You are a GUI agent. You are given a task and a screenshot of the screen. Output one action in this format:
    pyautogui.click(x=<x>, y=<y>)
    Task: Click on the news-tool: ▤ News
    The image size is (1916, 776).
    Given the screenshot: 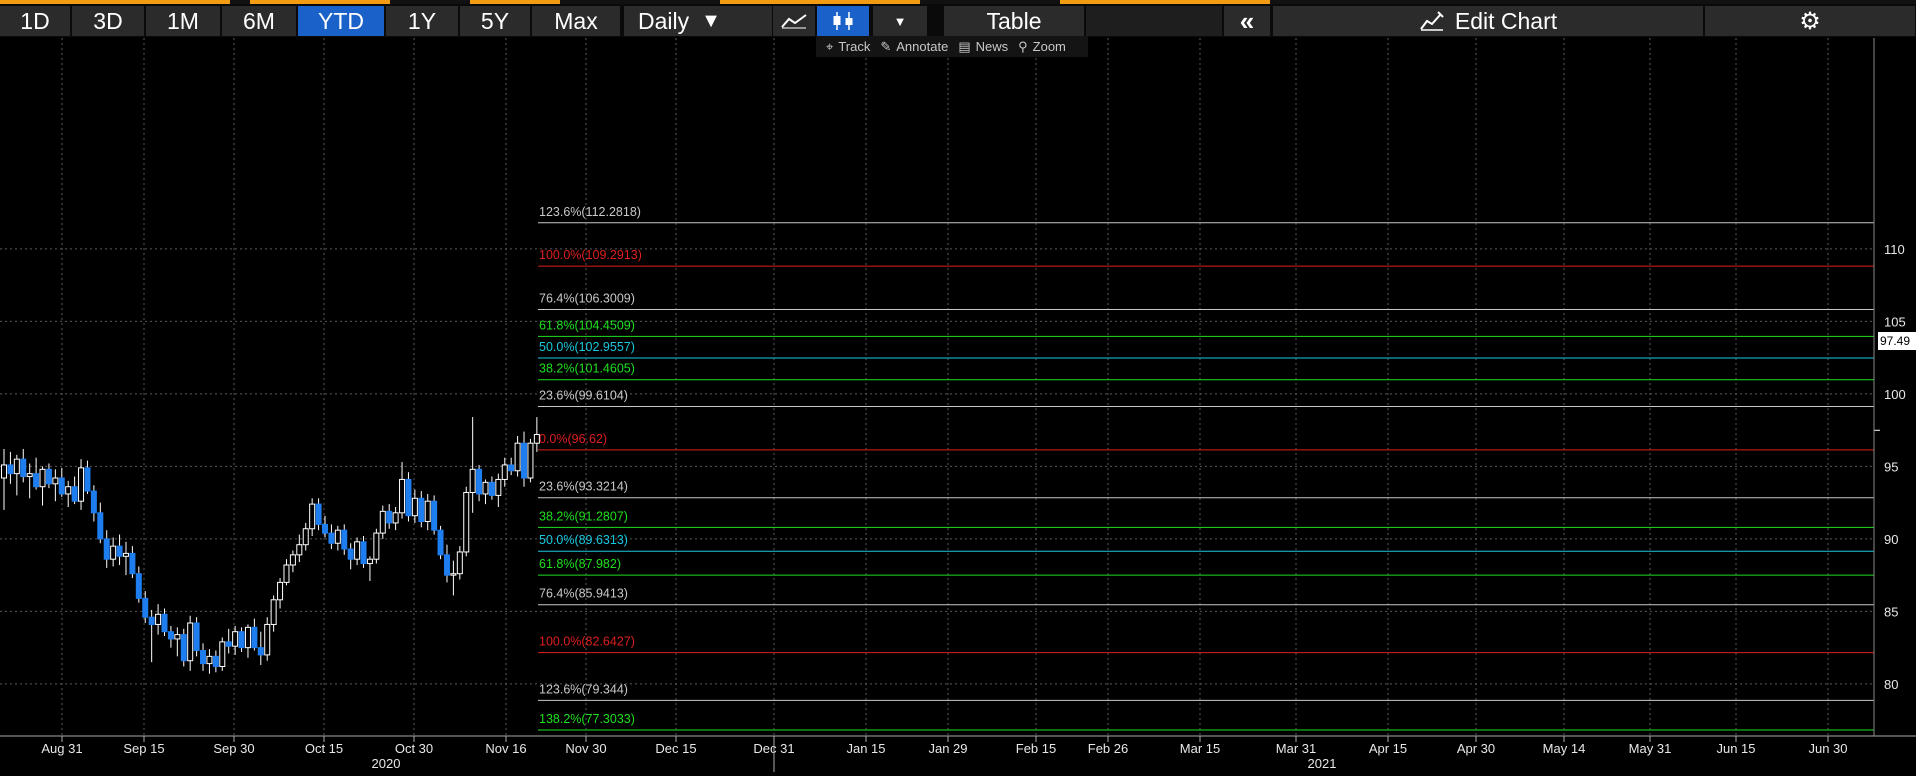 What is the action you would take?
    pyautogui.click(x=983, y=47)
    